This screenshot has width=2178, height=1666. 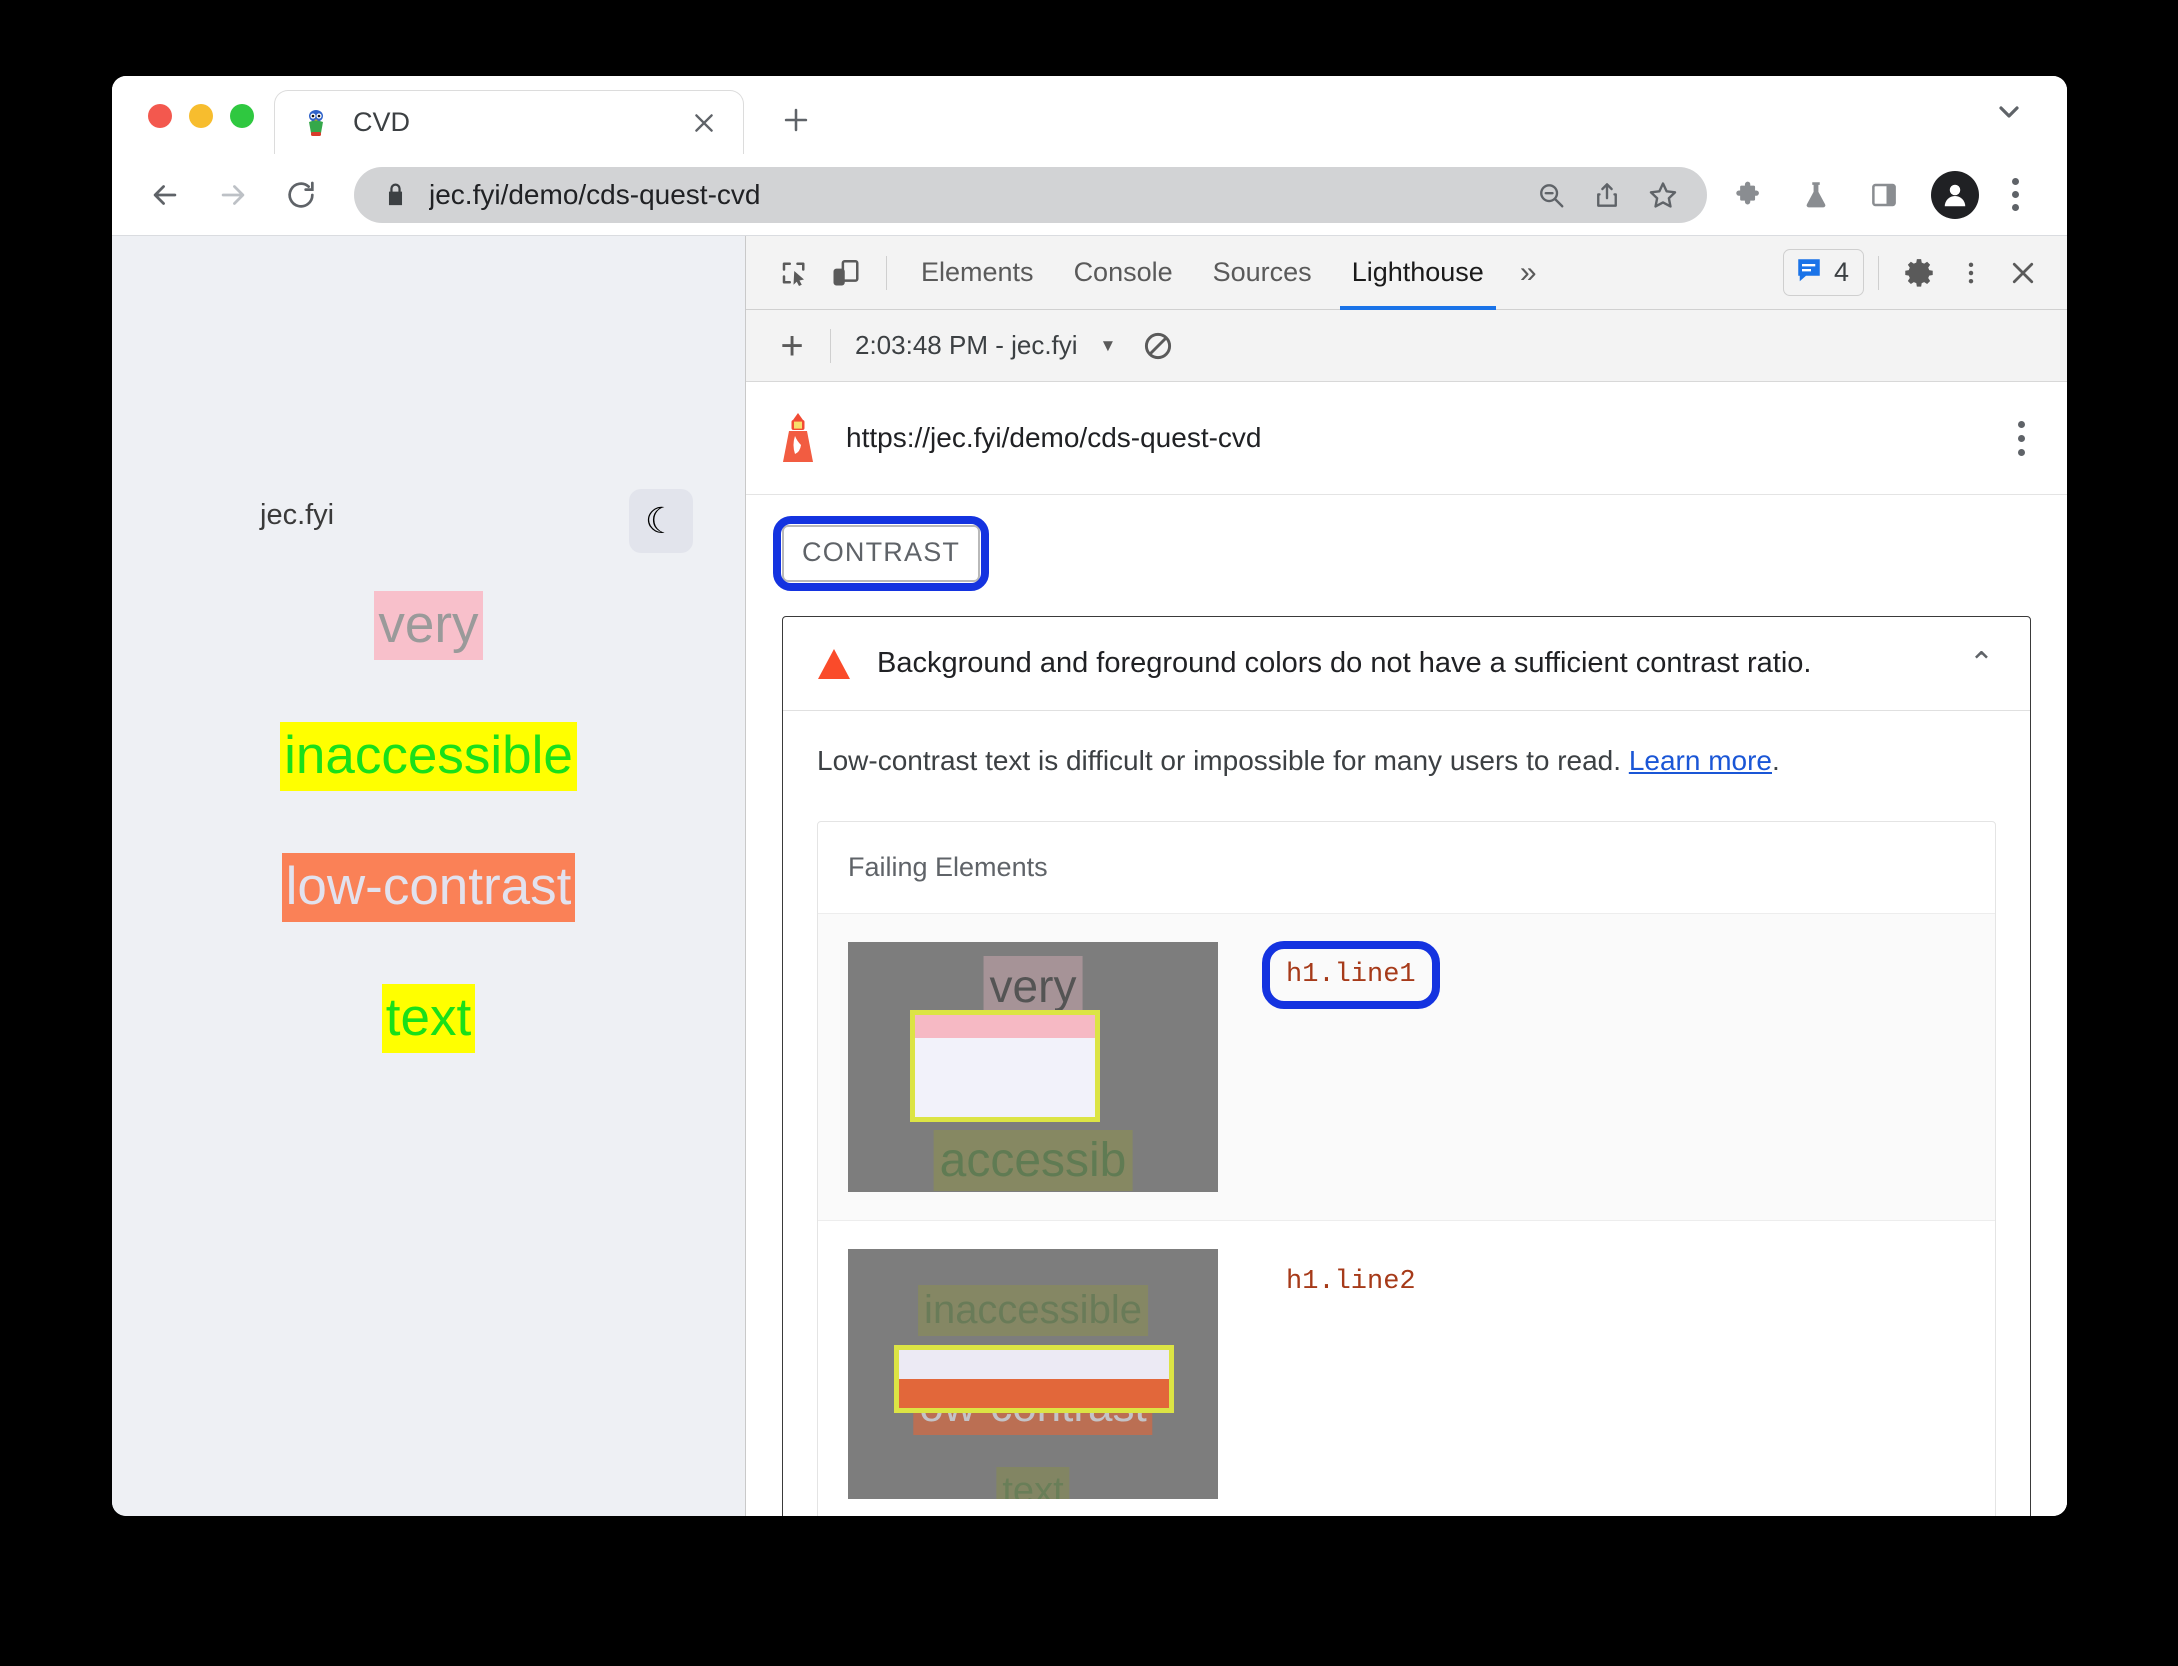 What do you see at coordinates (2023, 273) in the screenshot?
I see `close-devtools-icon` at bounding box center [2023, 273].